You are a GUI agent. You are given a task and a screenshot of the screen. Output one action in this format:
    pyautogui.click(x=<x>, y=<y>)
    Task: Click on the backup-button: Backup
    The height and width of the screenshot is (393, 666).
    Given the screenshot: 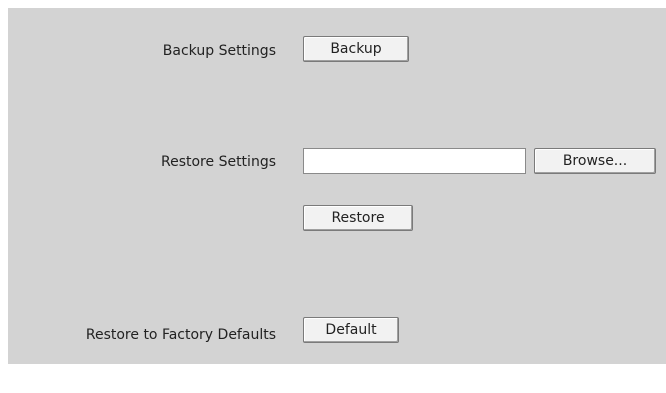 What is the action you would take?
    pyautogui.click(x=356, y=49)
    